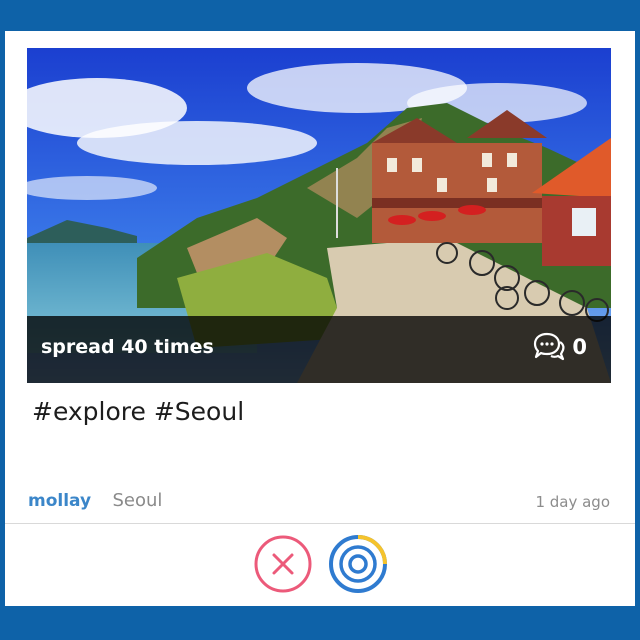  I want to click on action-bar, so click(320, 566).